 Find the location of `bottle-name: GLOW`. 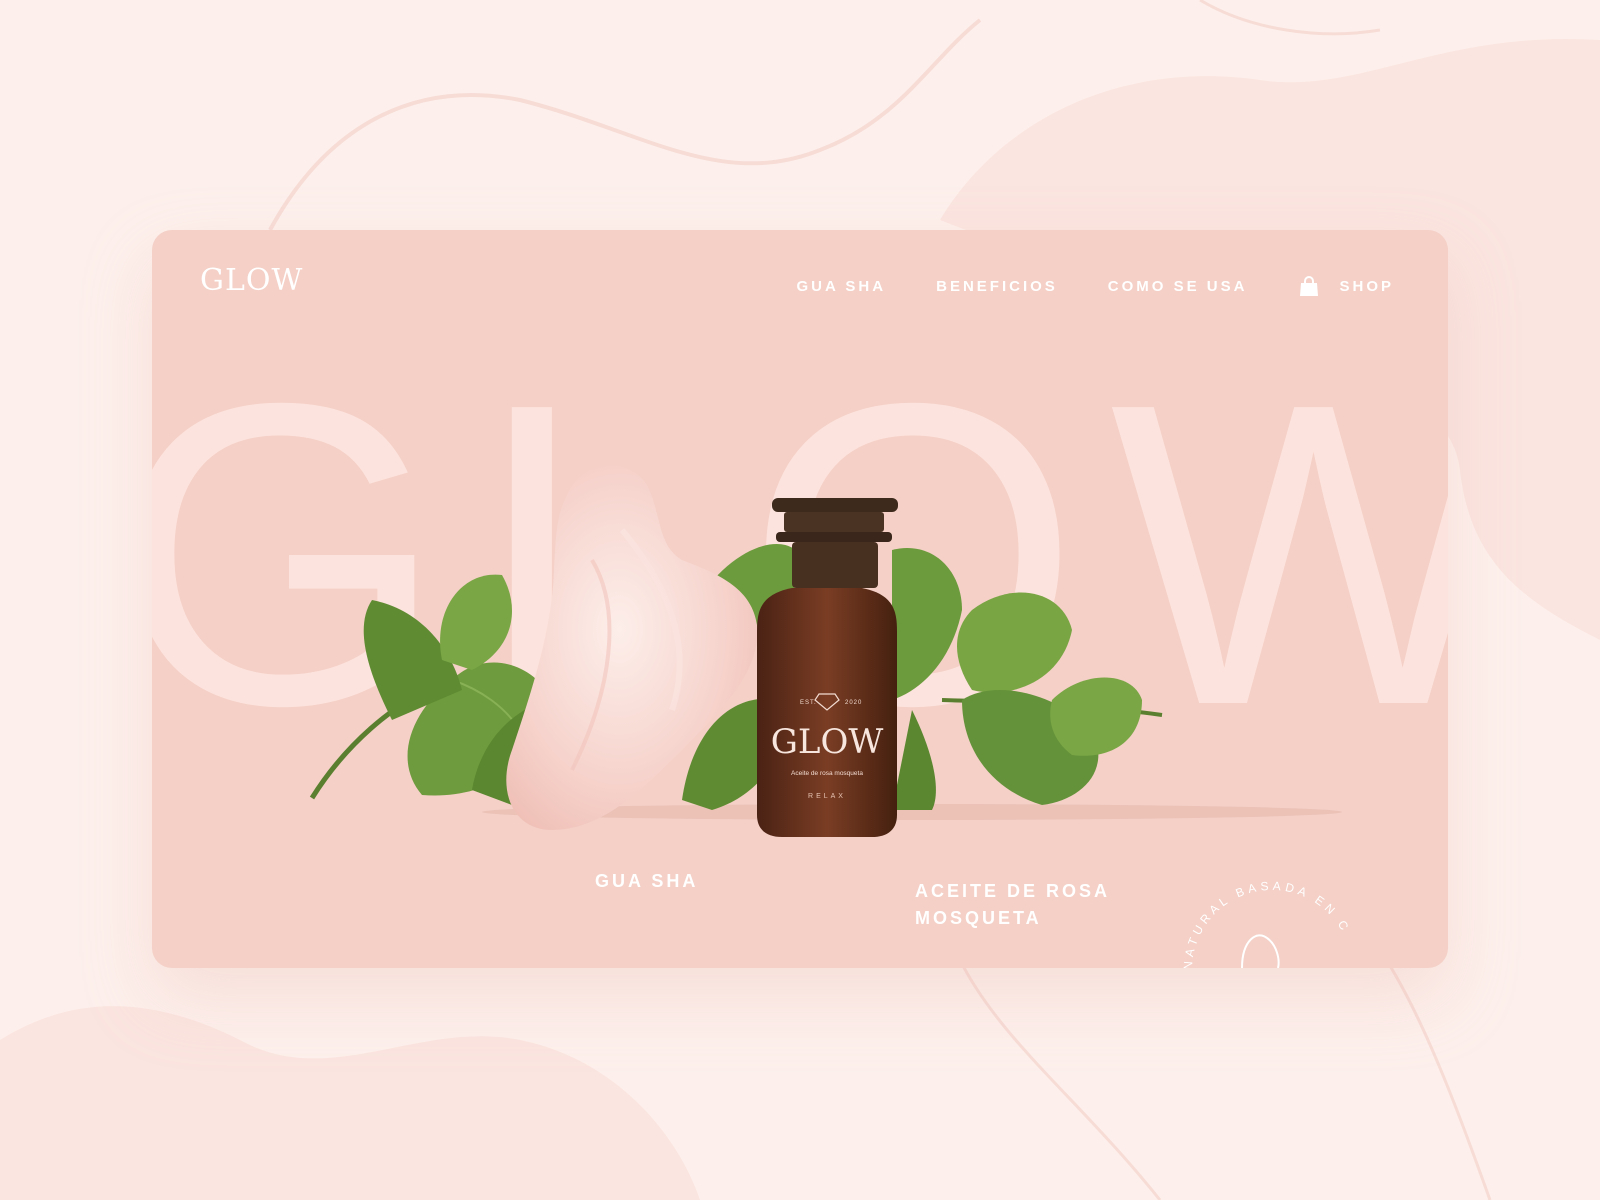

bottle-name: GLOW is located at coordinates (827, 742).